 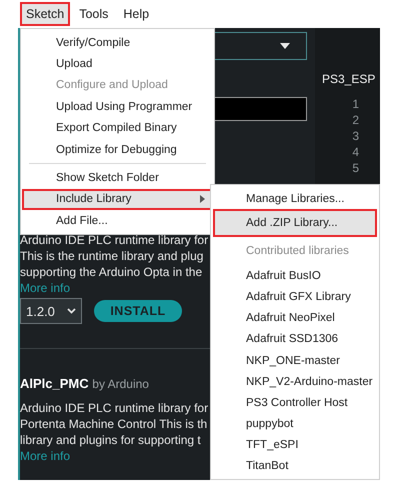 I want to click on menu-item: Upload, so click(x=117, y=64).